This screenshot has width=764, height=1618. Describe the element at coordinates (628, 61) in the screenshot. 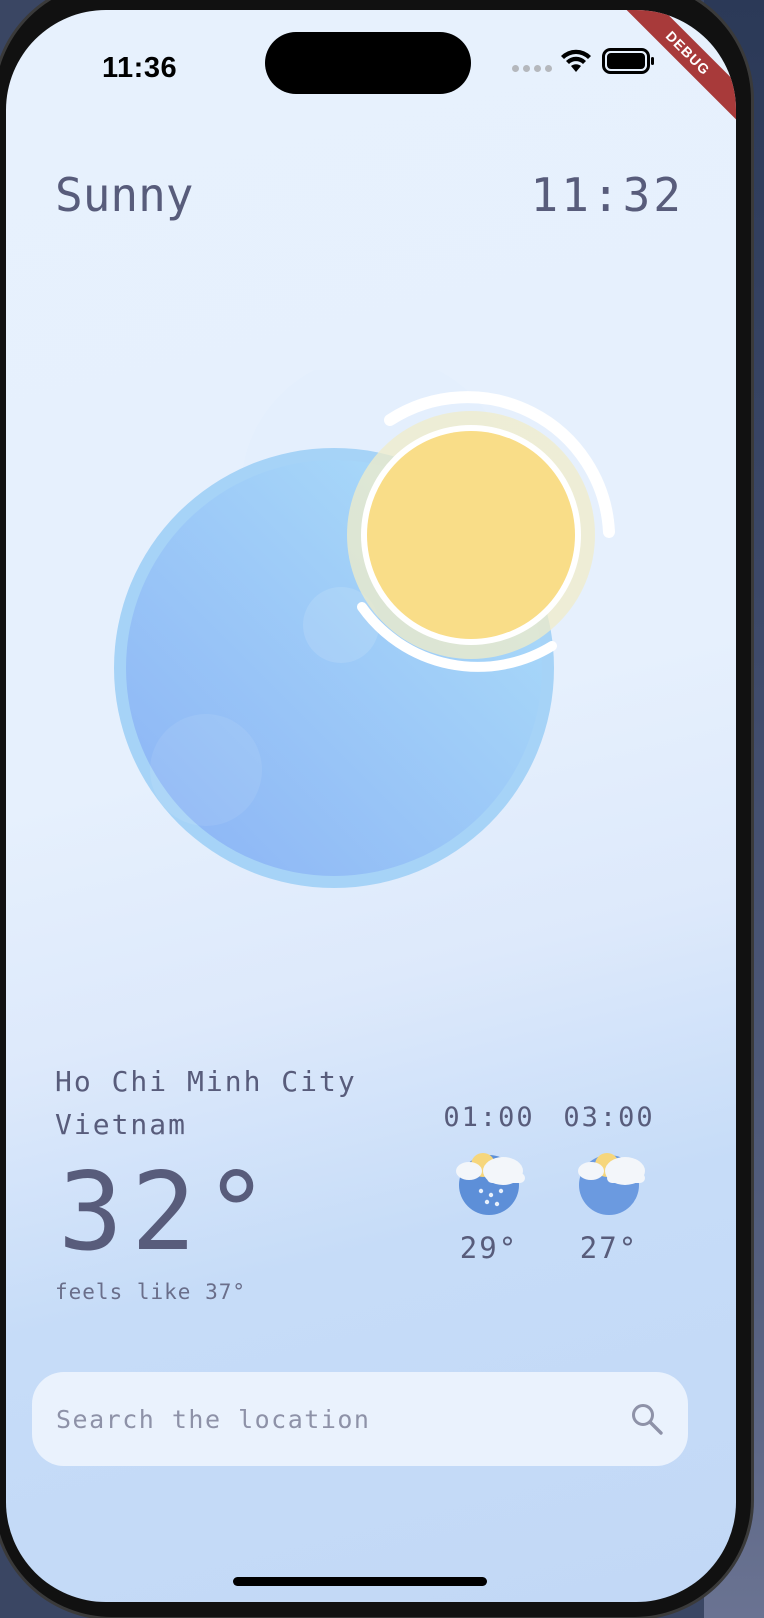

I see `battery-icon` at that location.